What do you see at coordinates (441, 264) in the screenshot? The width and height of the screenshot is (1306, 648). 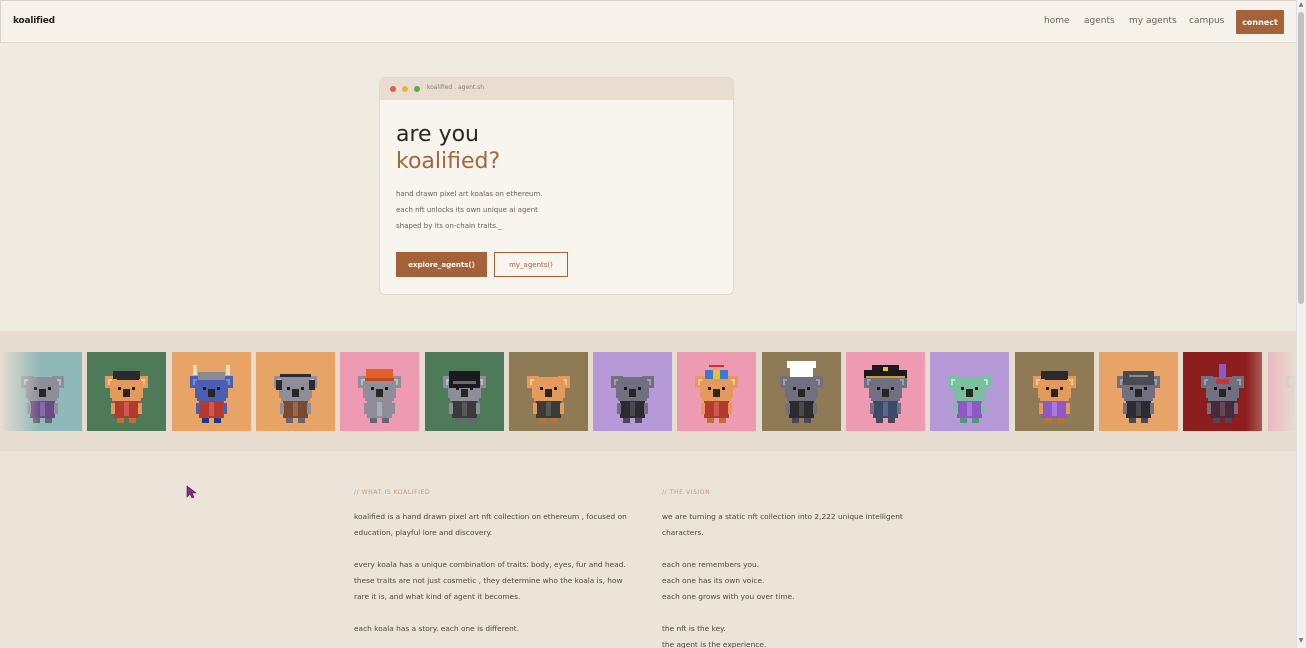 I see `explore-agents-button: explore_agents()` at bounding box center [441, 264].